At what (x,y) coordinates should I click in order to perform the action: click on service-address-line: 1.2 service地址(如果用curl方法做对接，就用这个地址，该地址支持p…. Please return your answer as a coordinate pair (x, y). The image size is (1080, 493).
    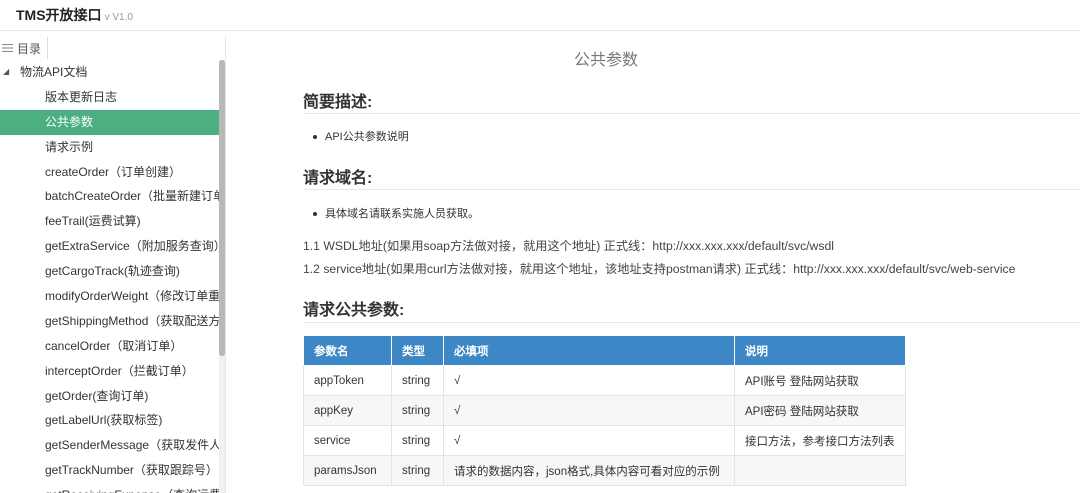
    Looking at the image, I should click on (659, 269).